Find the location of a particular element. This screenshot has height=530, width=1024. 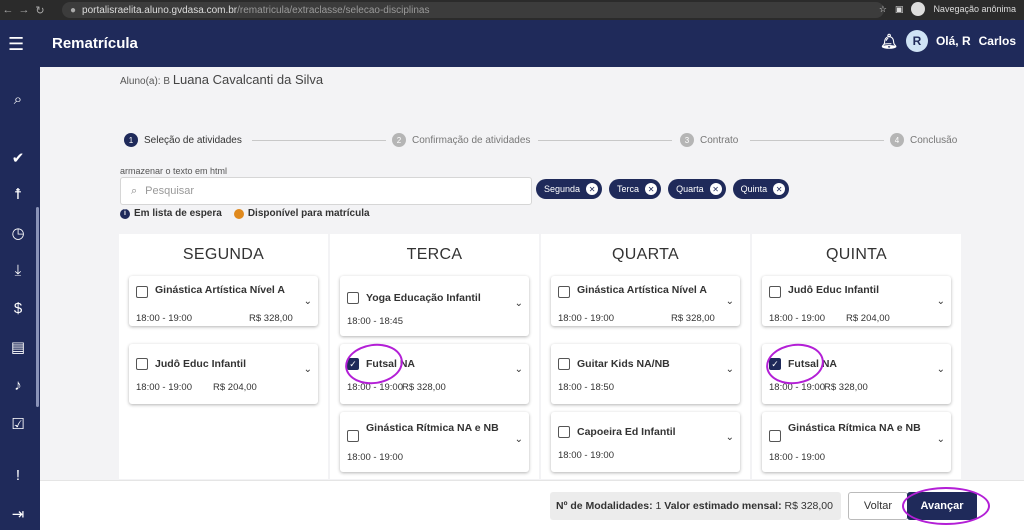

search-label: armazenar o texto em html is located at coordinates (174, 171).